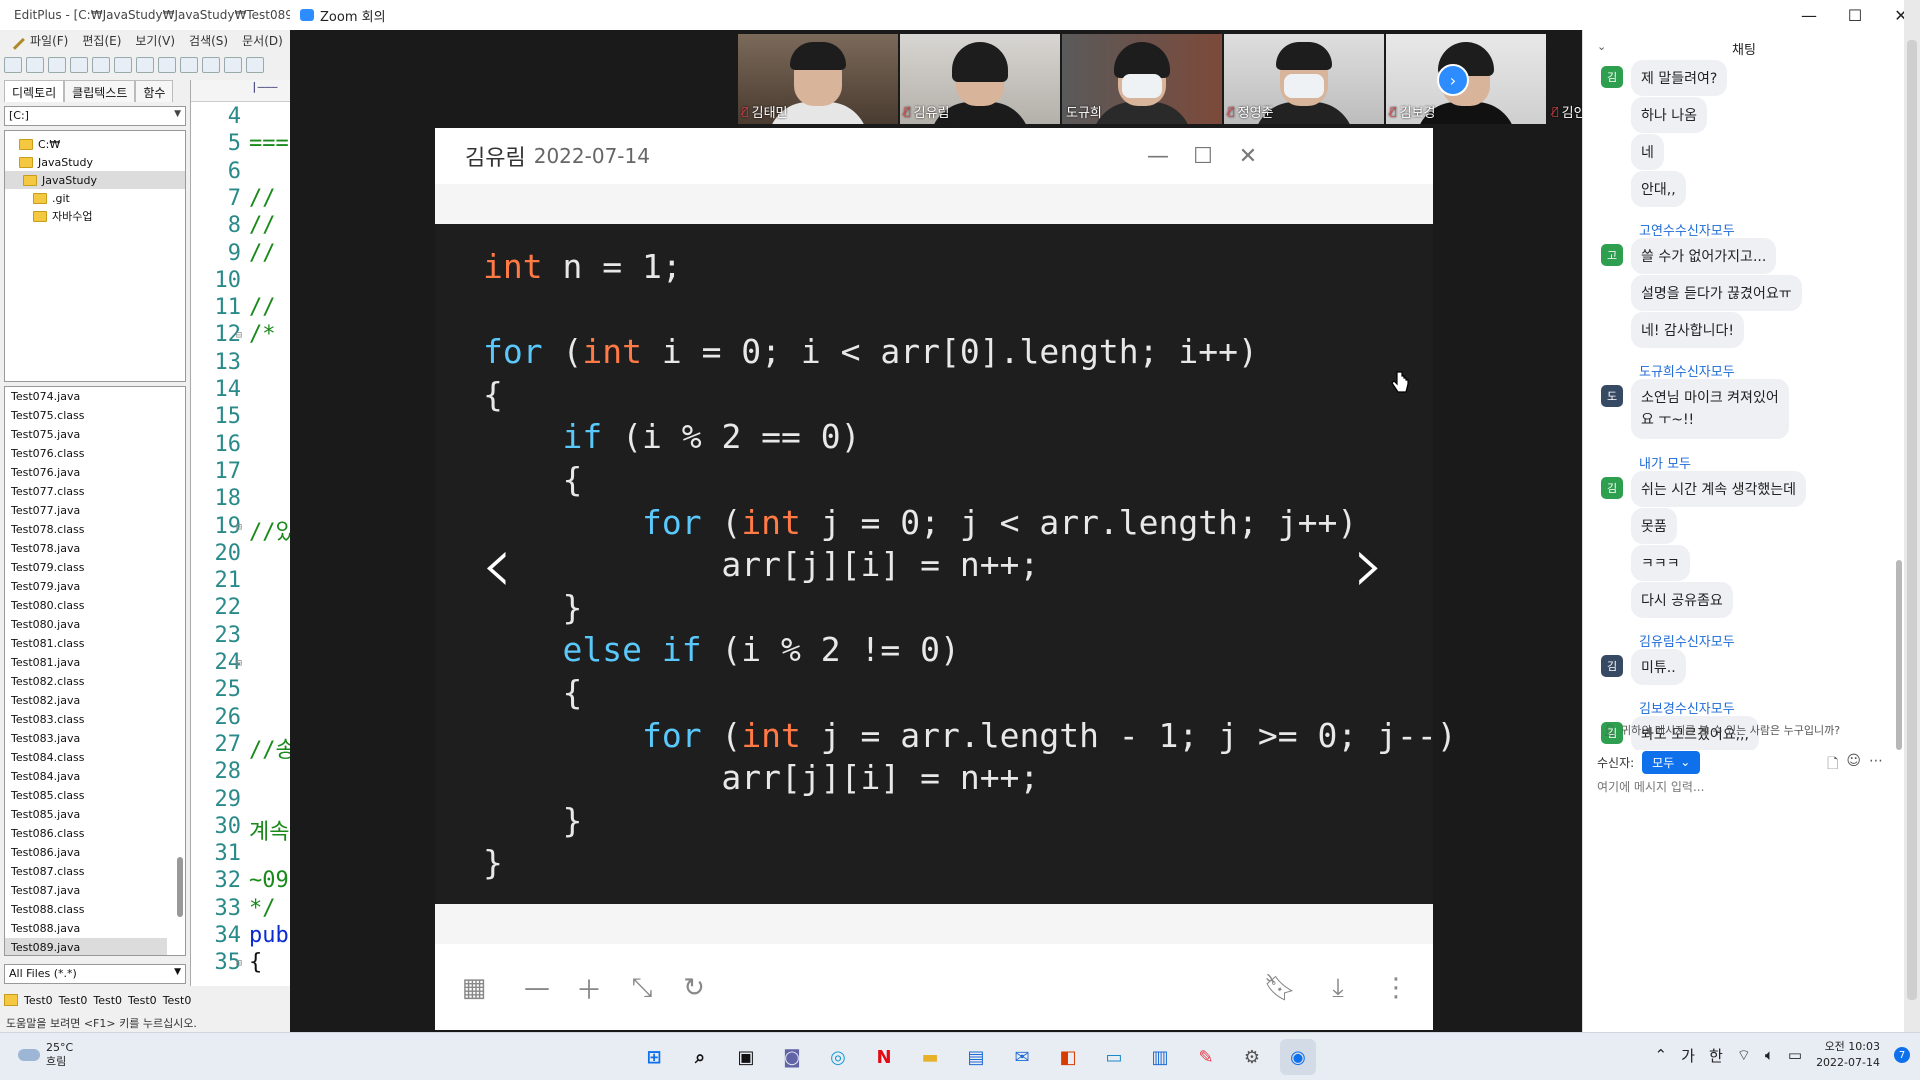 The height and width of the screenshot is (1080, 1920). What do you see at coordinates (1369, 564) in the screenshot?
I see `next-image-button: ›` at bounding box center [1369, 564].